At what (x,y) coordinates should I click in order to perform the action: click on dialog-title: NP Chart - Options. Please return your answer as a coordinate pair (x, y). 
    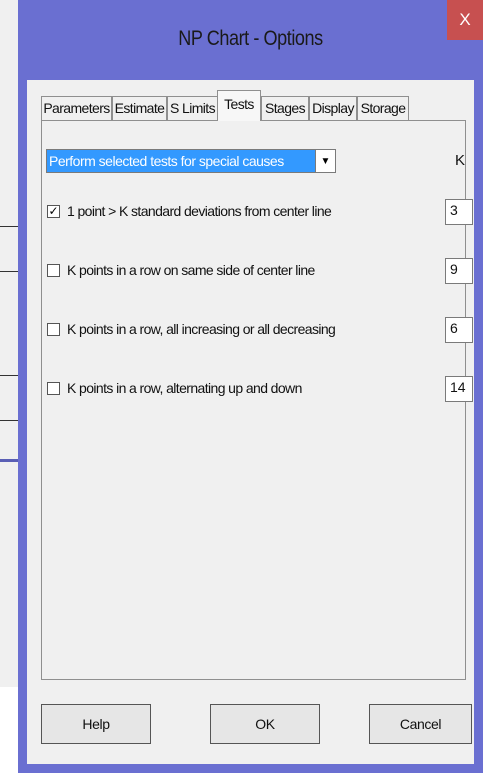
    Looking at the image, I should click on (250, 38).